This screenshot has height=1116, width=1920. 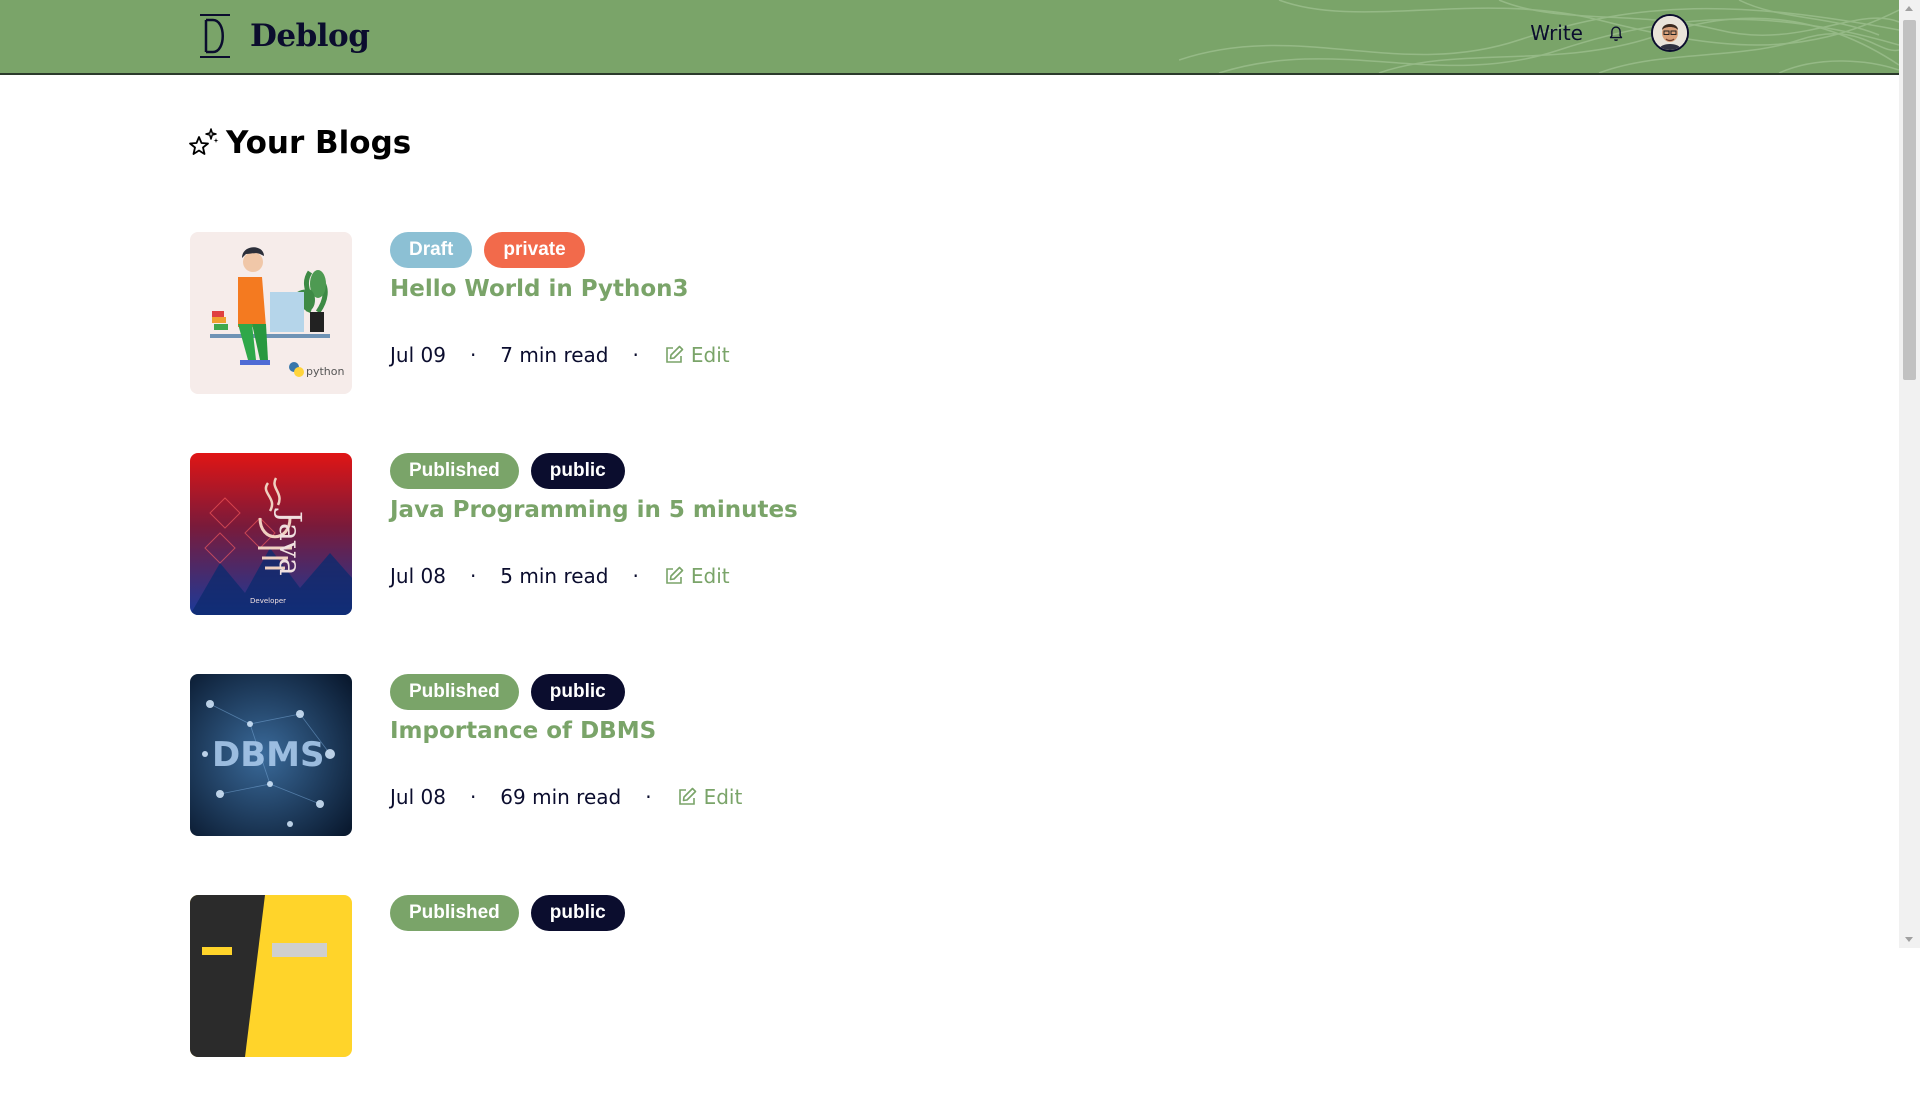 What do you see at coordinates (1909, 200) in the screenshot?
I see `scroll-thumb` at bounding box center [1909, 200].